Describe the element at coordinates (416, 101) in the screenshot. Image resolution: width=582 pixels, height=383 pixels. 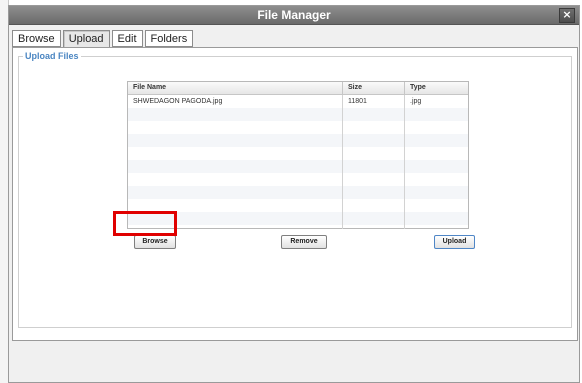
I see `file-type-cell: .jpg` at that location.